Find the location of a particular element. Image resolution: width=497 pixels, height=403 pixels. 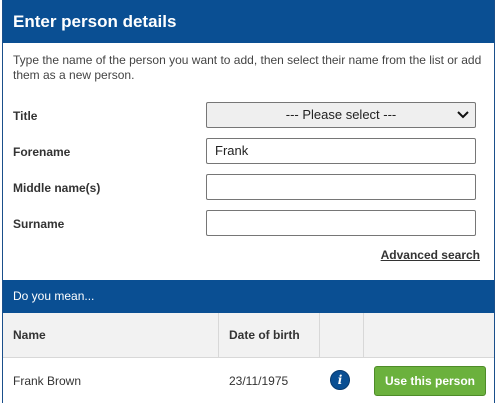

title-select: --- Please select --- is located at coordinates (341, 115).